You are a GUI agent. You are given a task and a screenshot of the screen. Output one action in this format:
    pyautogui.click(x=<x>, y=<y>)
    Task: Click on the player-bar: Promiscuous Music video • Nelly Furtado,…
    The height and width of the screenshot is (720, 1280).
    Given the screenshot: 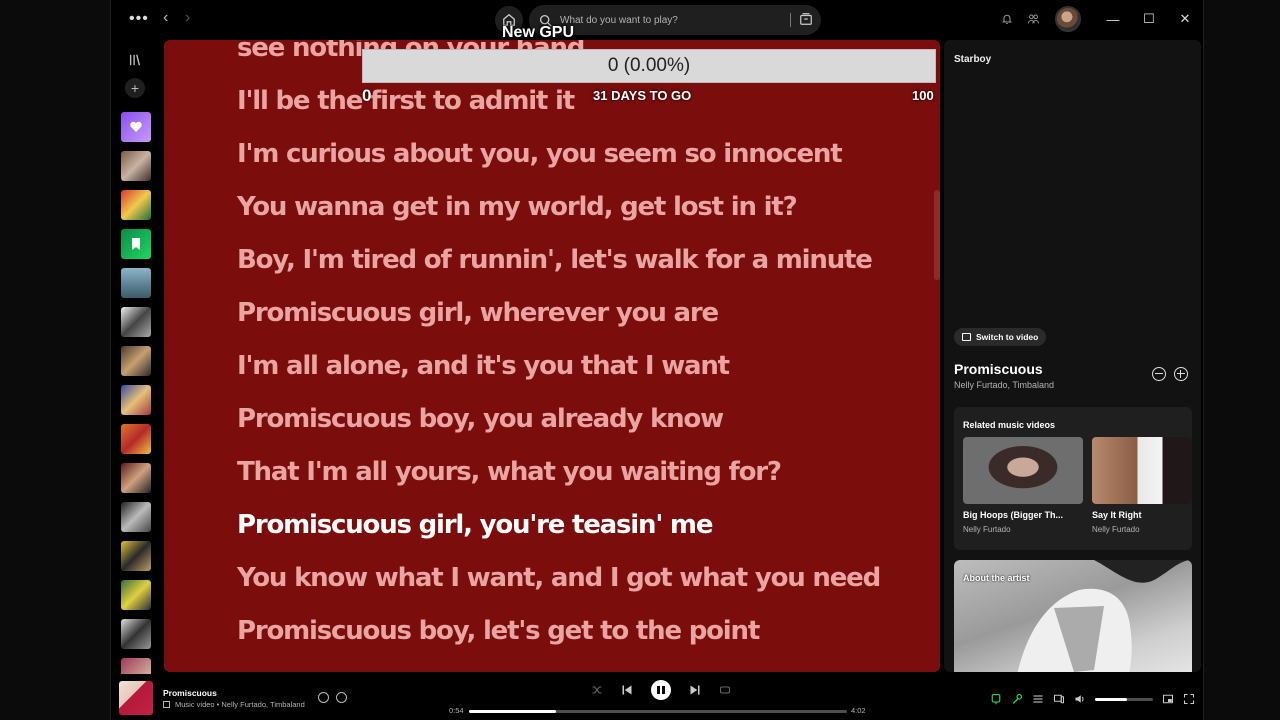 What is the action you would take?
    pyautogui.click(x=657, y=697)
    